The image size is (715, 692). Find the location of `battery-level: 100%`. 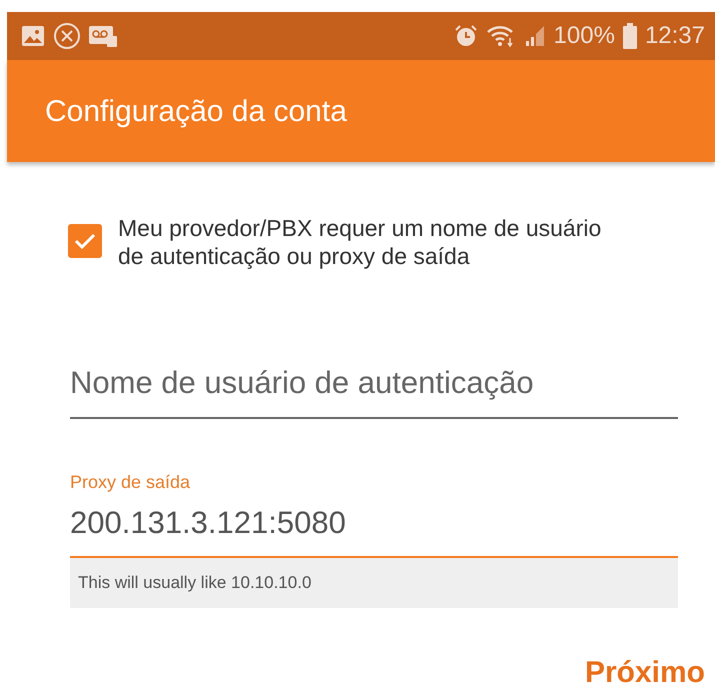

battery-level: 100% is located at coordinates (584, 36).